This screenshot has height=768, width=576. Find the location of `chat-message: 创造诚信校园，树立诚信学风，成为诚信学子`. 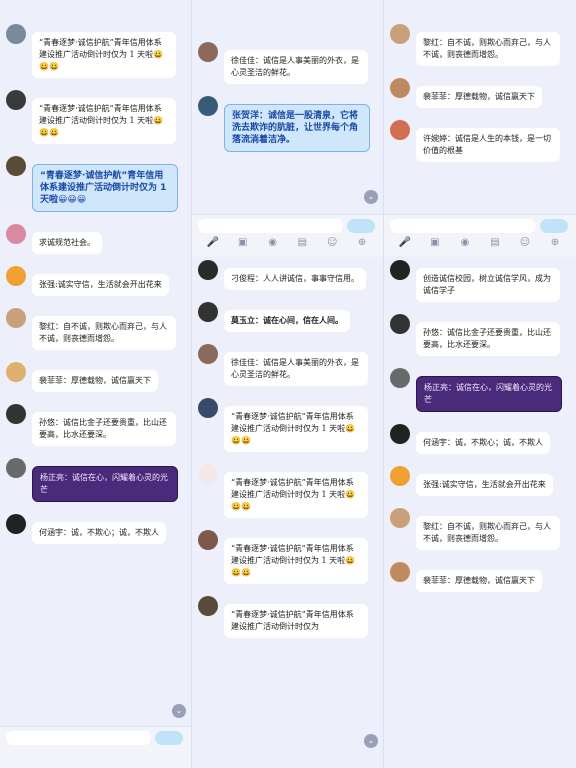

chat-message: 创造诚信校园，树立诚信学风，成为诚信学子 is located at coordinates (480, 280).